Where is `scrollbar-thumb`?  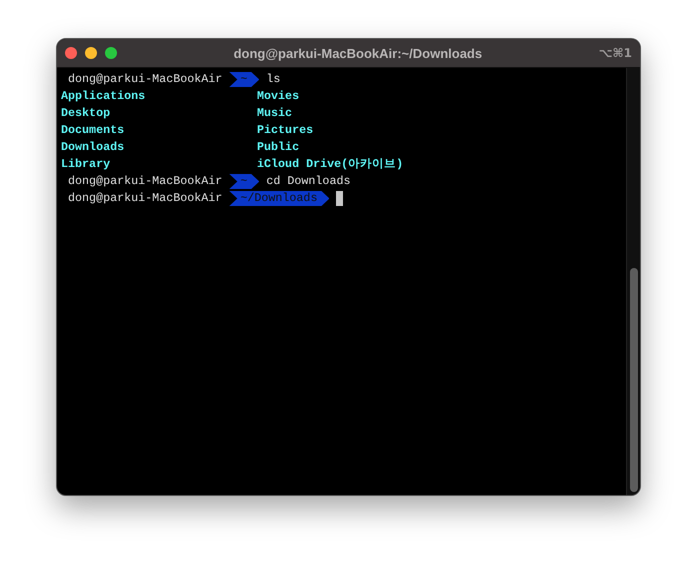 scrollbar-thumb is located at coordinates (634, 380).